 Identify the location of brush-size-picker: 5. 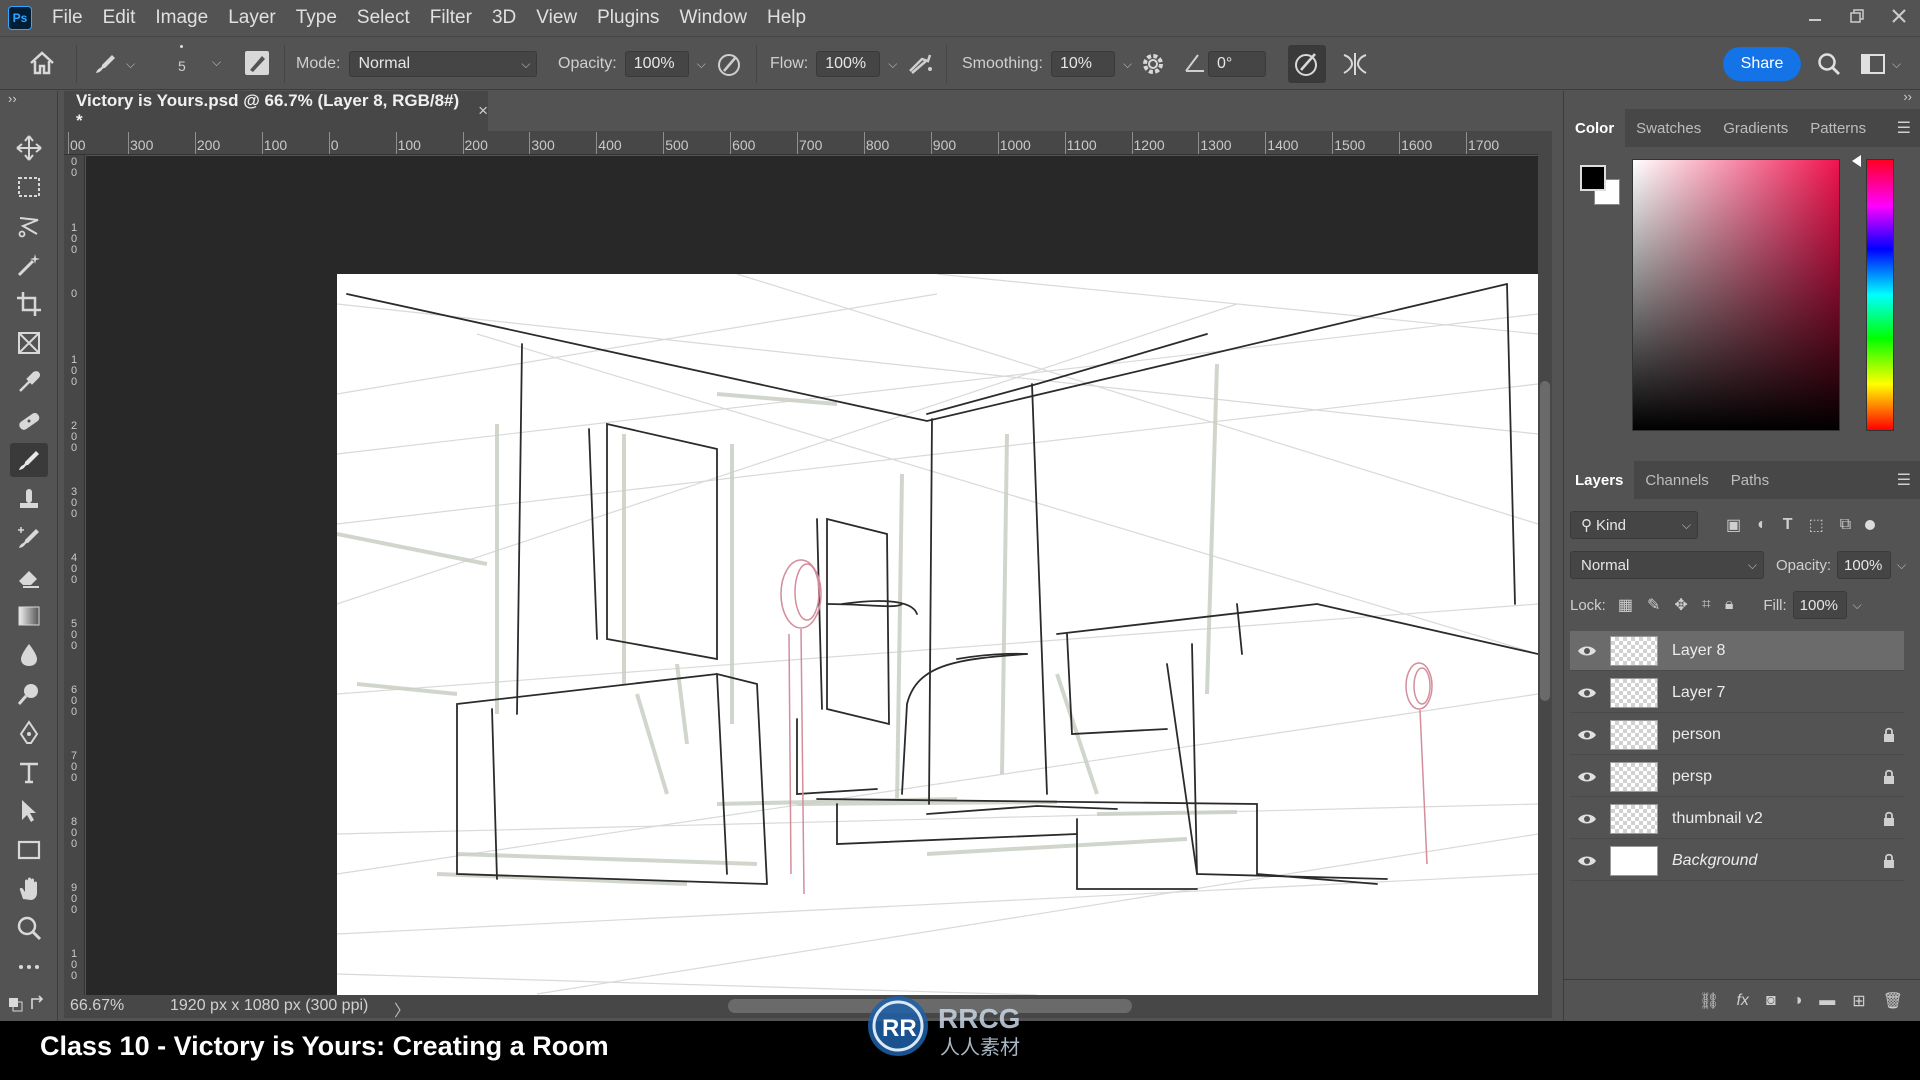
(182, 59).